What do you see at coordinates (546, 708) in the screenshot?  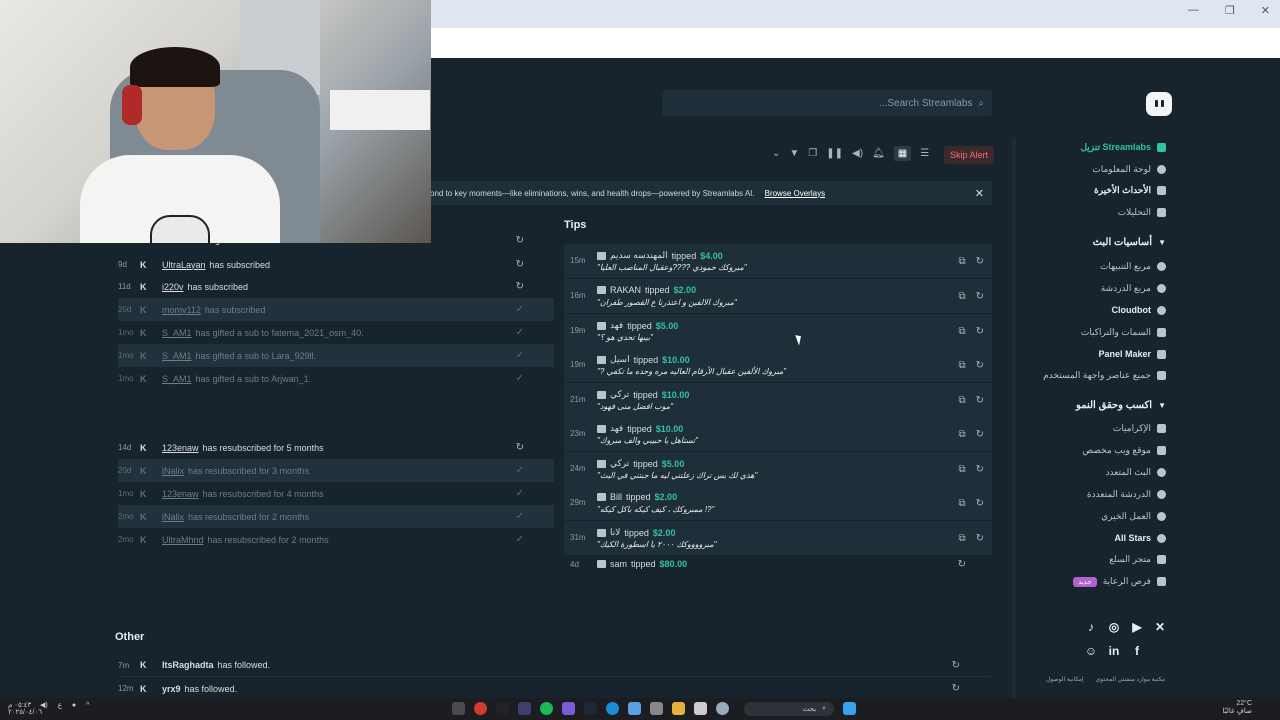 I see `spotify-icon` at bounding box center [546, 708].